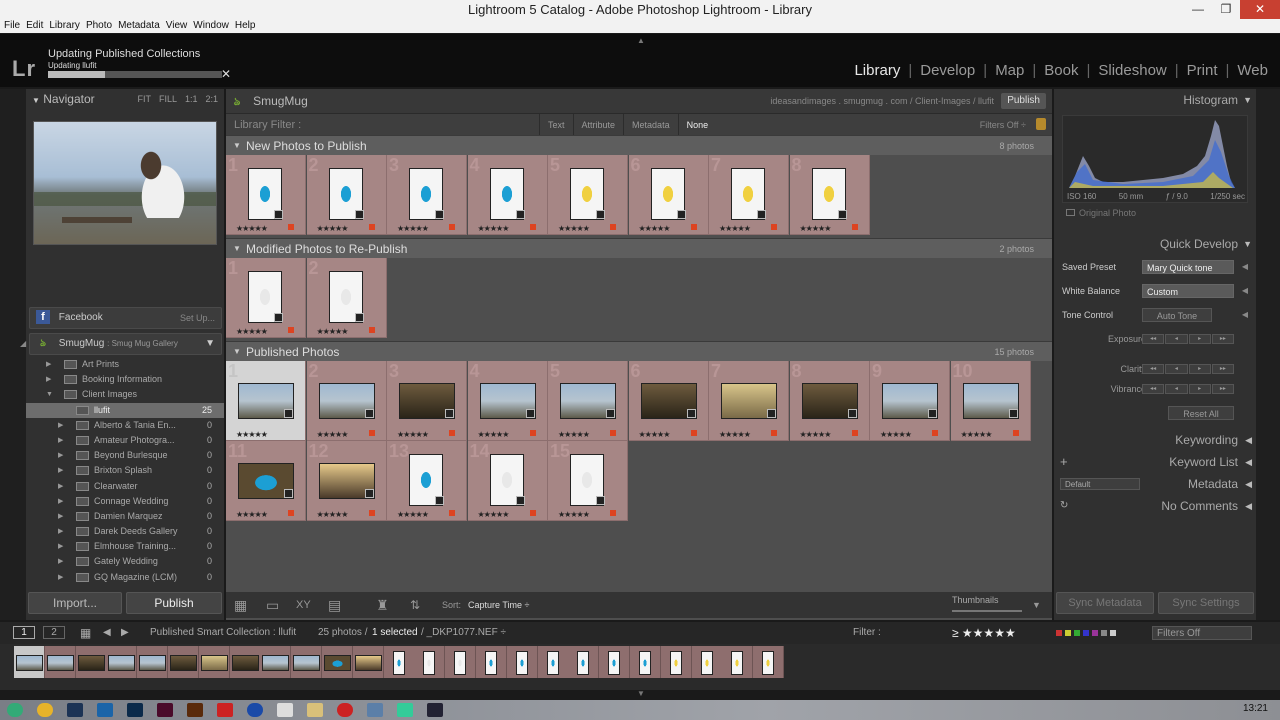 This screenshot has width=1280, height=720. Describe the element at coordinates (639, 145) in the screenshot. I see `section-header: ▼ New Photos to Publish 8 photos` at that location.